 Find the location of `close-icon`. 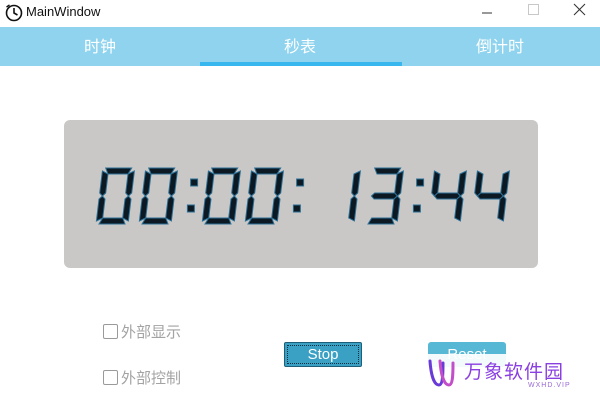

close-icon is located at coordinates (579, 9).